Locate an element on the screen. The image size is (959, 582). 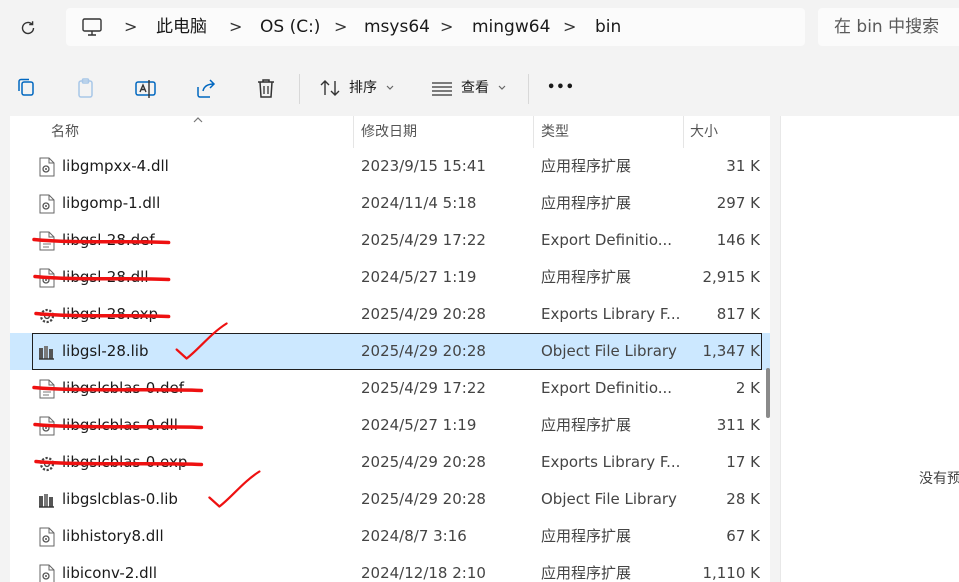
chevron-down-icon is located at coordinates (502, 87).